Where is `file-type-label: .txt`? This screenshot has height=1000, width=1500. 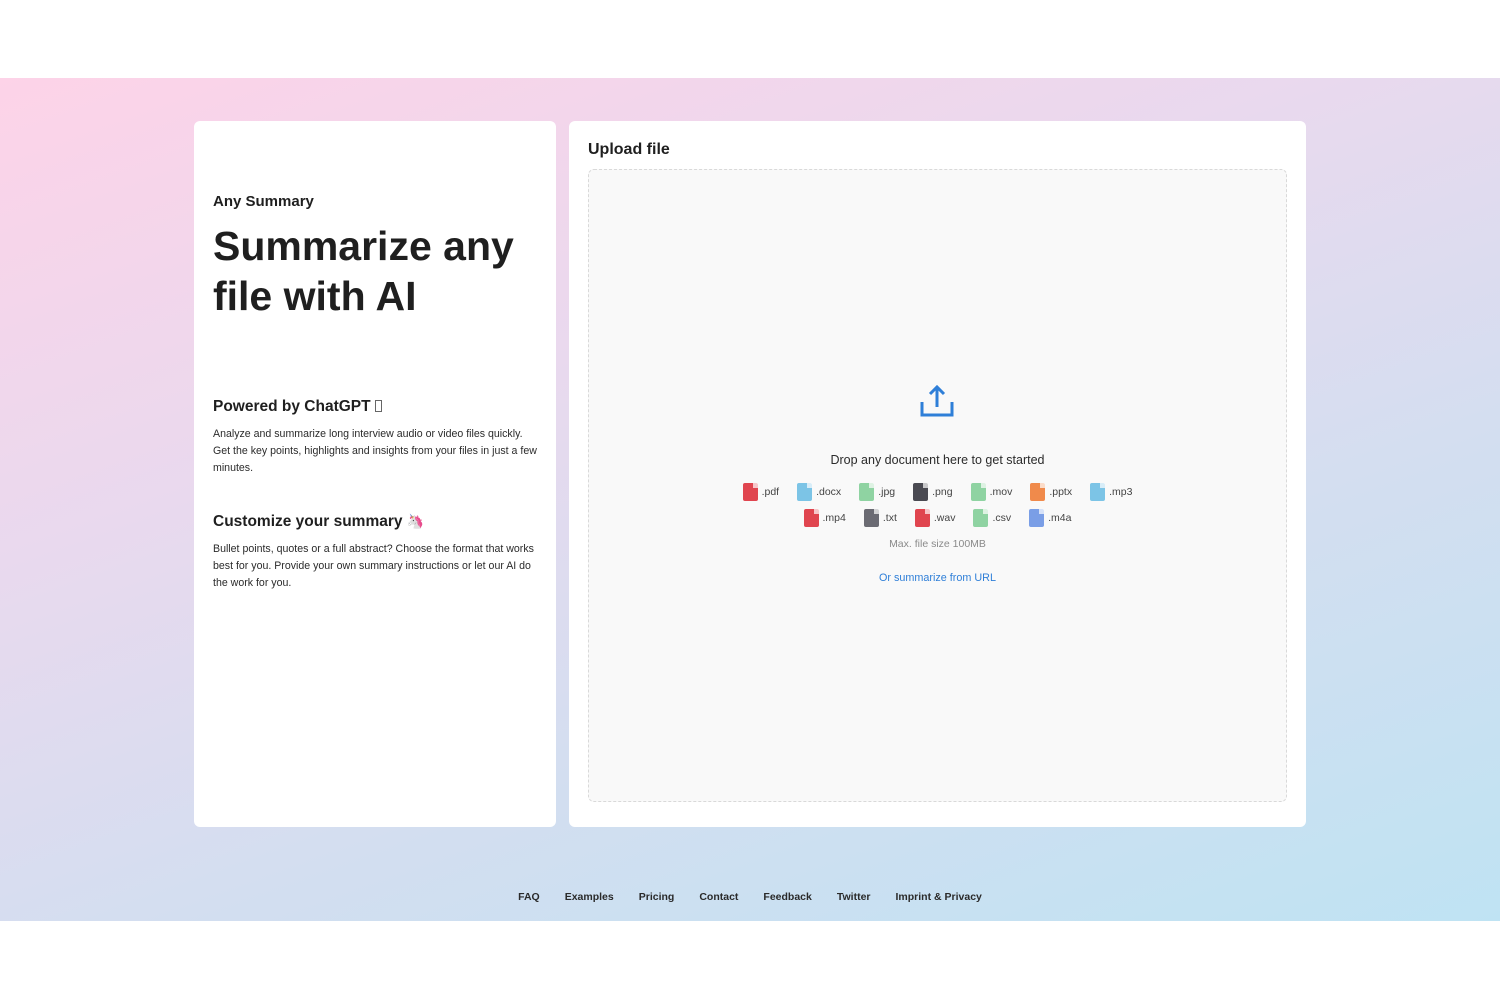
file-type-label: .txt is located at coordinates (889, 518).